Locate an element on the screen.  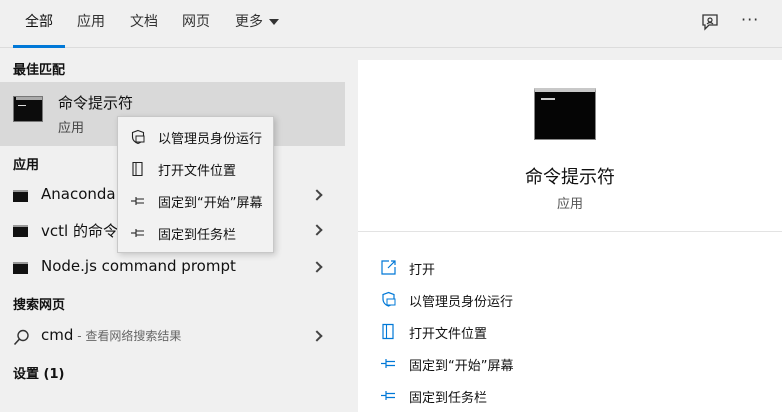
section-settings: 设置 (1) is located at coordinates (38, 372).